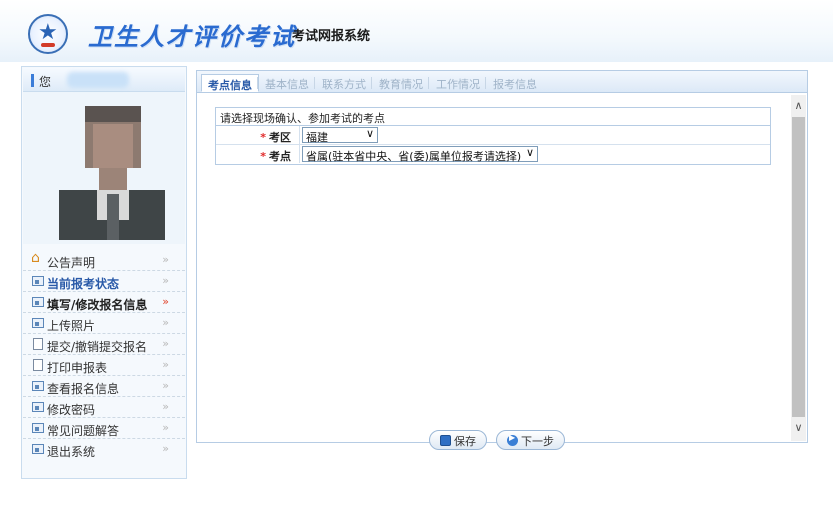  I want to click on sidebar-item-announcement: 公告声明 », so click(104, 260).